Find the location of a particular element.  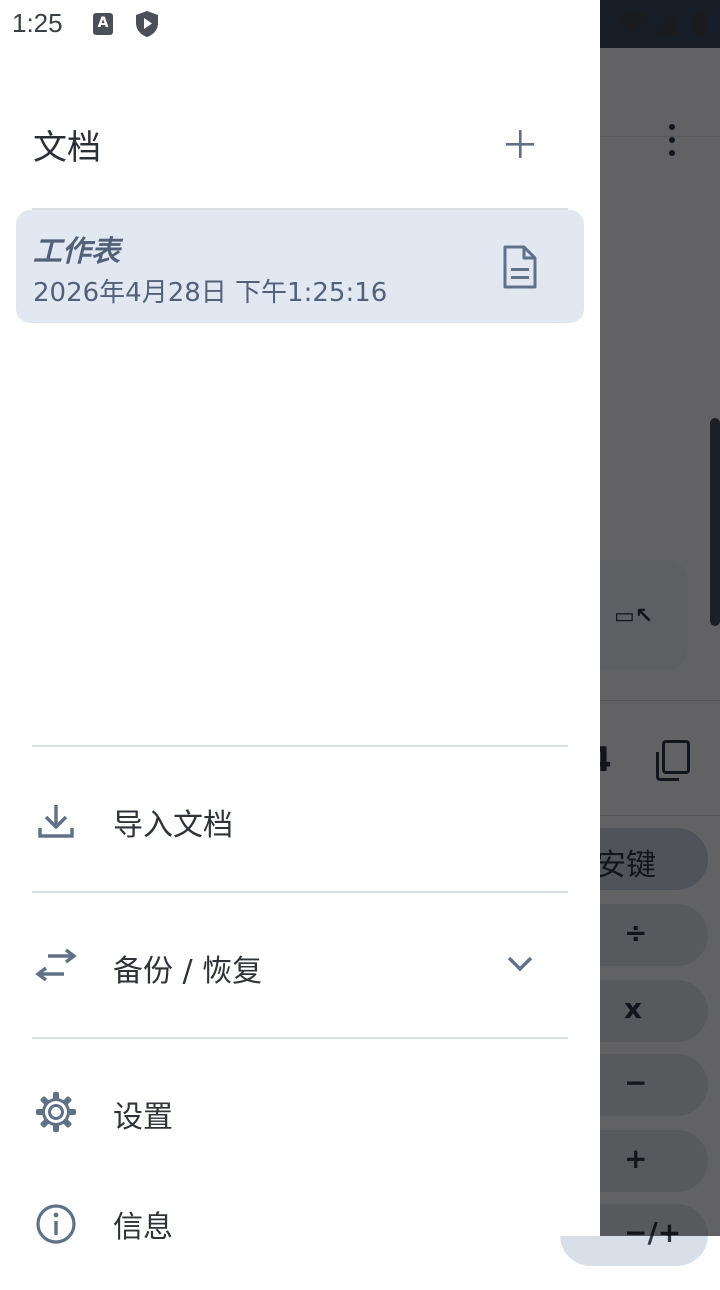

document-date: 2026年4月28日 下午1:25:16 is located at coordinates (210, 293).